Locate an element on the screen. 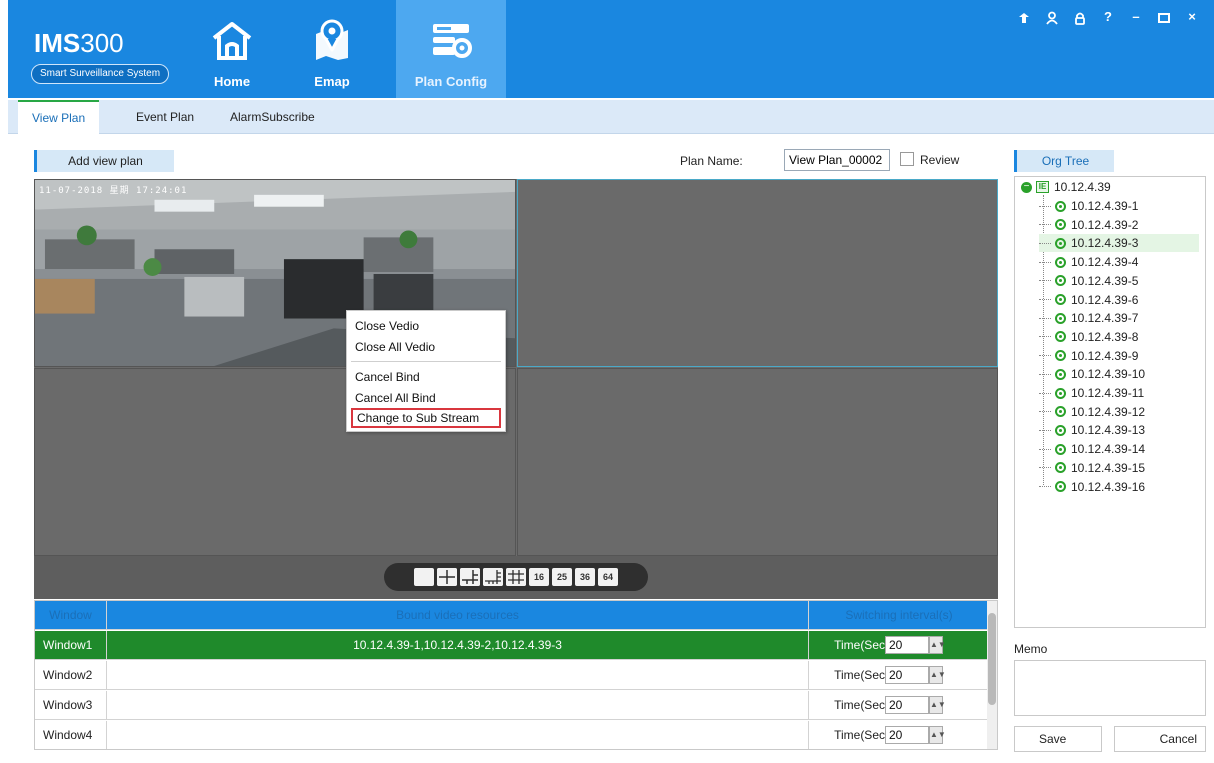 The width and height of the screenshot is (1214, 763). memo-label: Memo is located at coordinates (1031, 649).